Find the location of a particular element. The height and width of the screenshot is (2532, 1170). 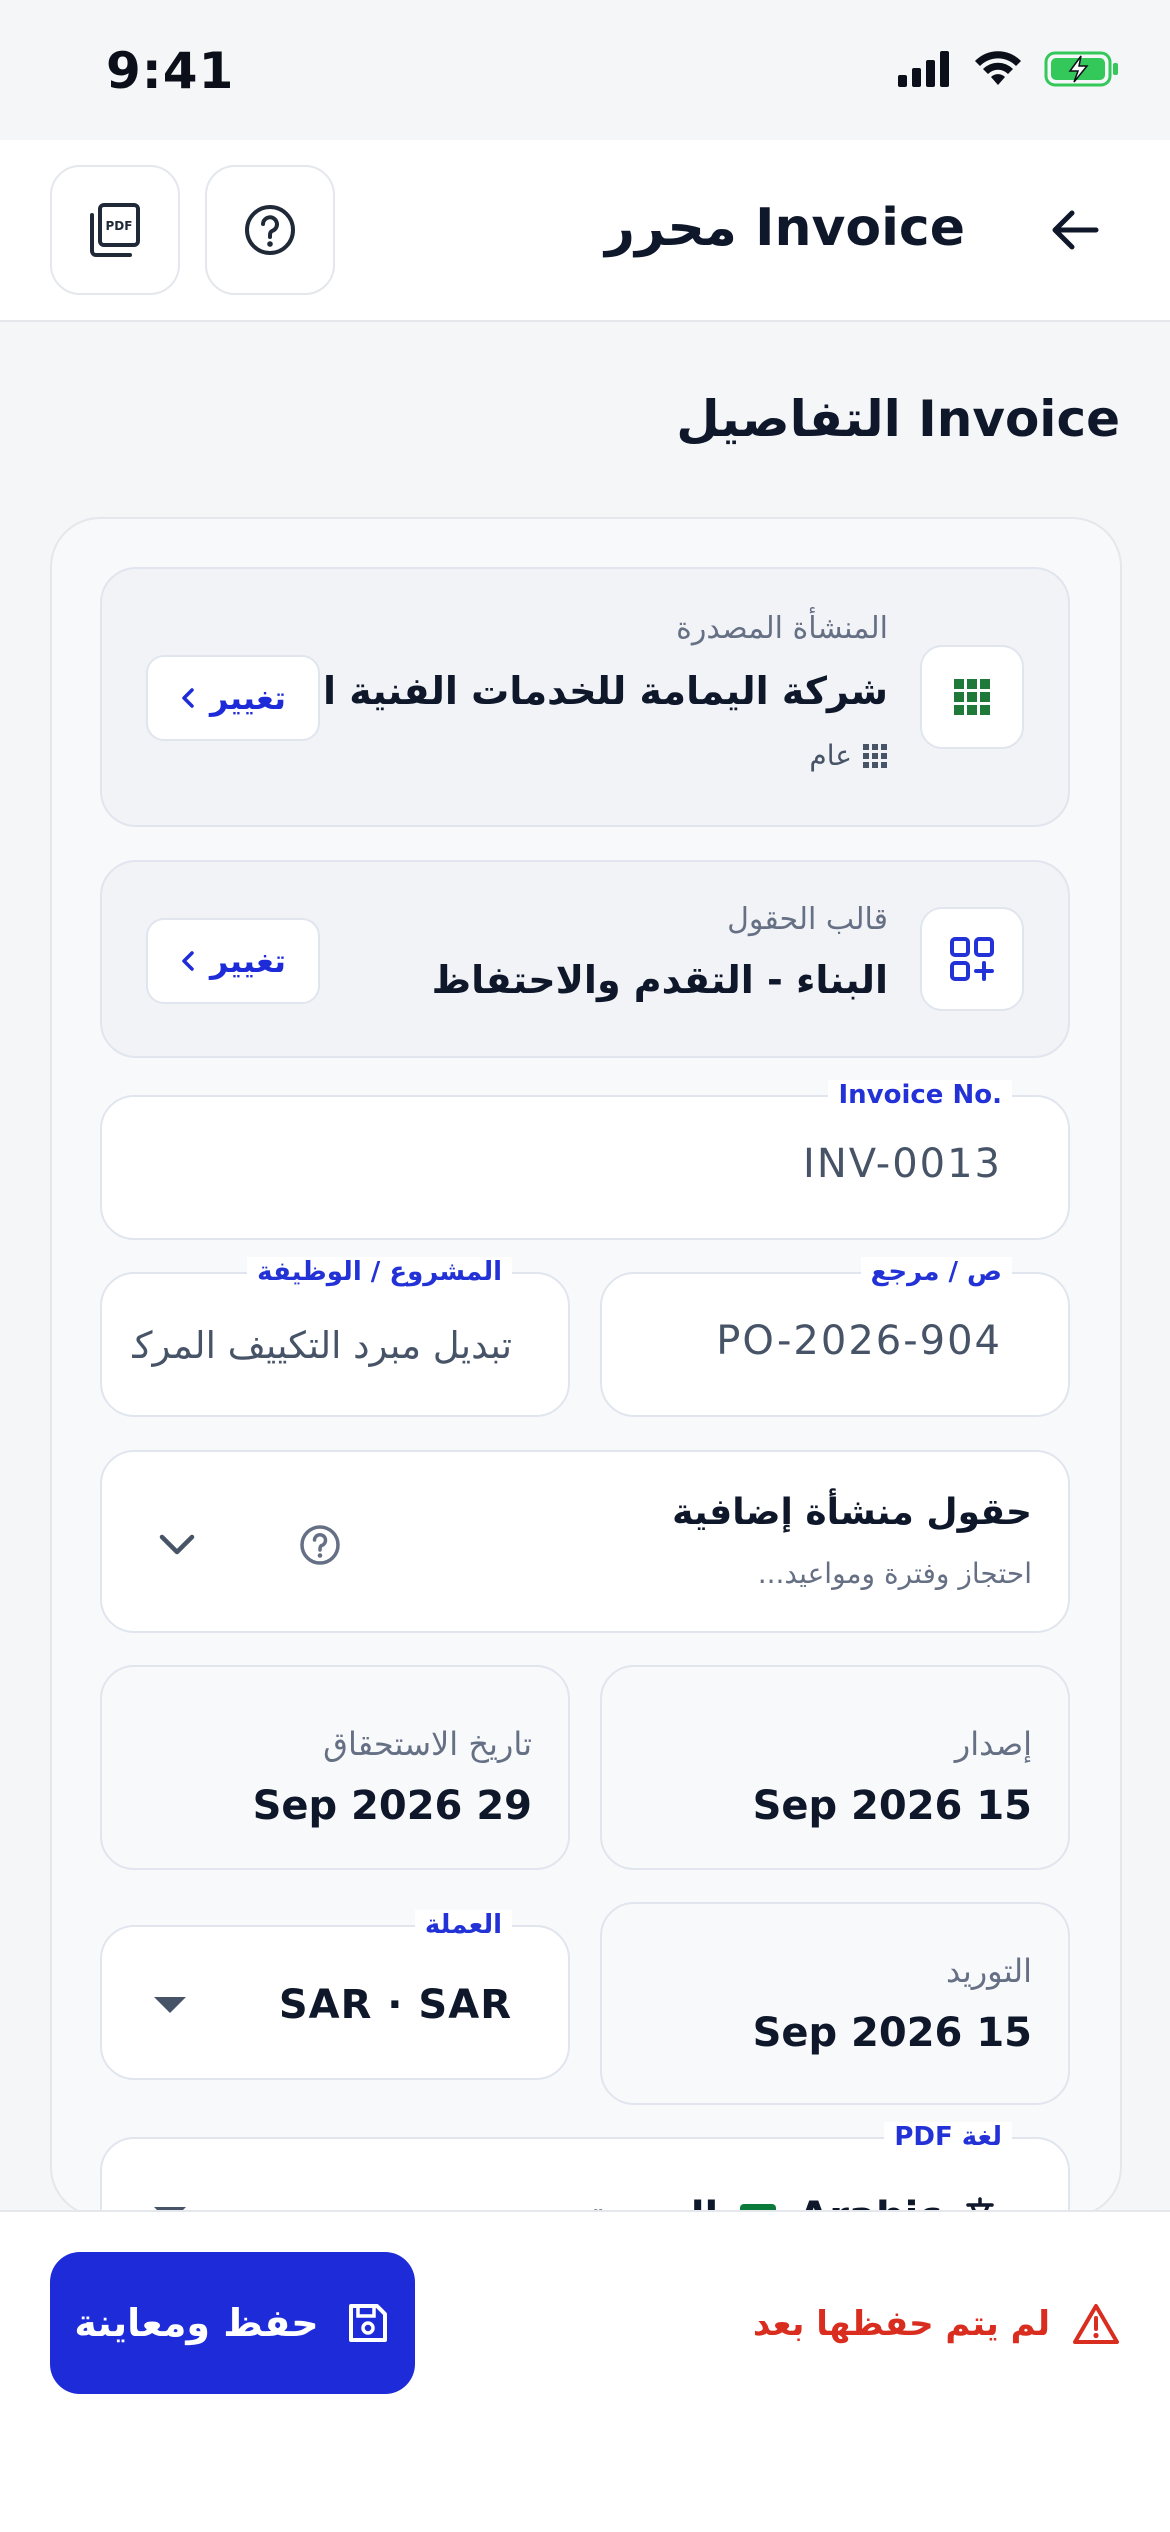

issuer-icon-tile is located at coordinates (972, 697).